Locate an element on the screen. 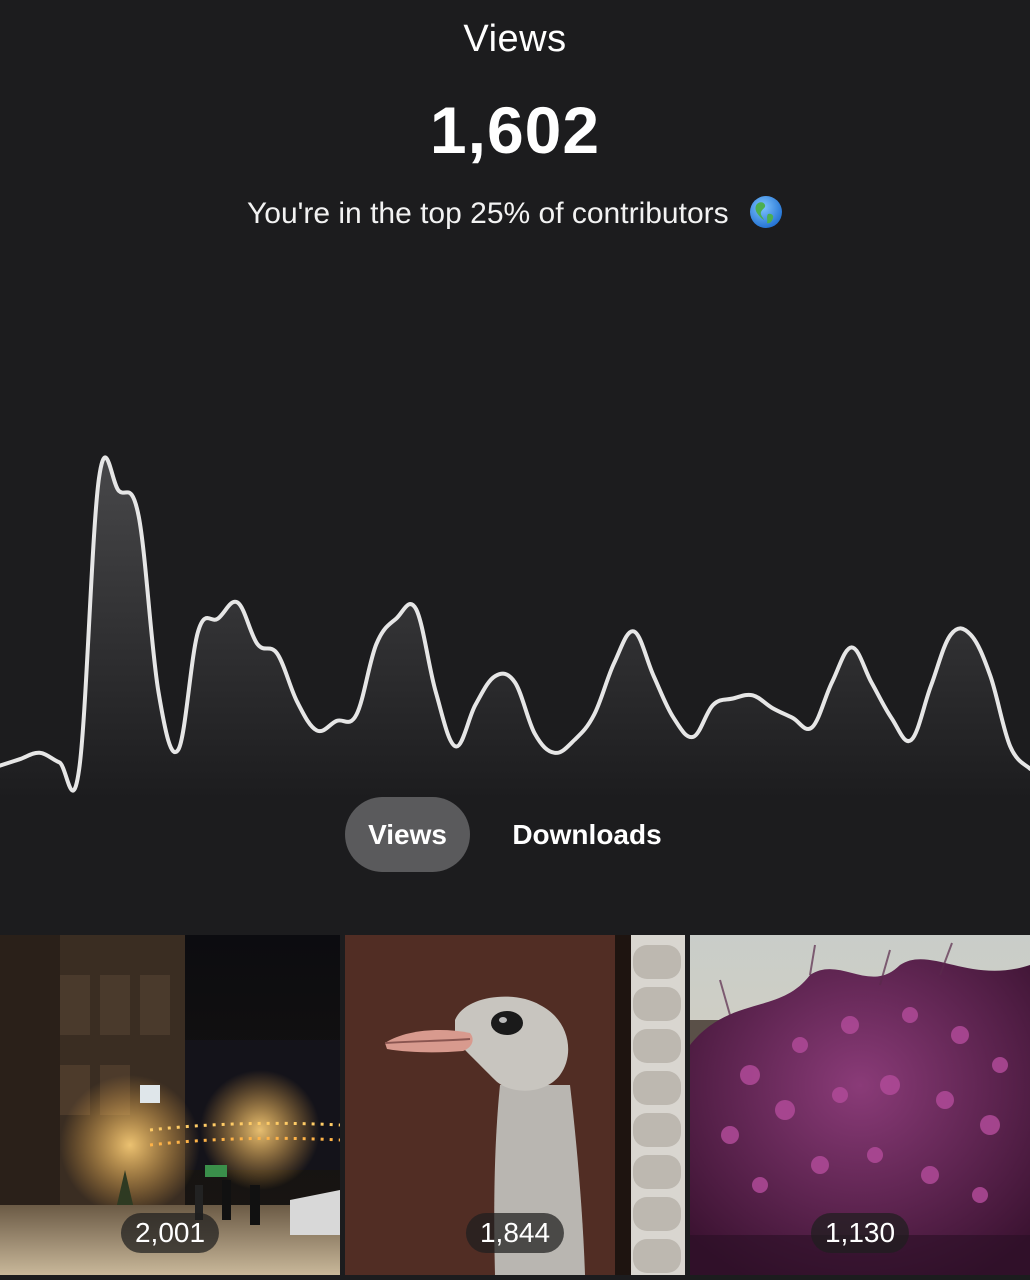 Image resolution: width=1030 pixels, height=1280 pixels. photo-view-count: 2,001 is located at coordinates (170, 1233).